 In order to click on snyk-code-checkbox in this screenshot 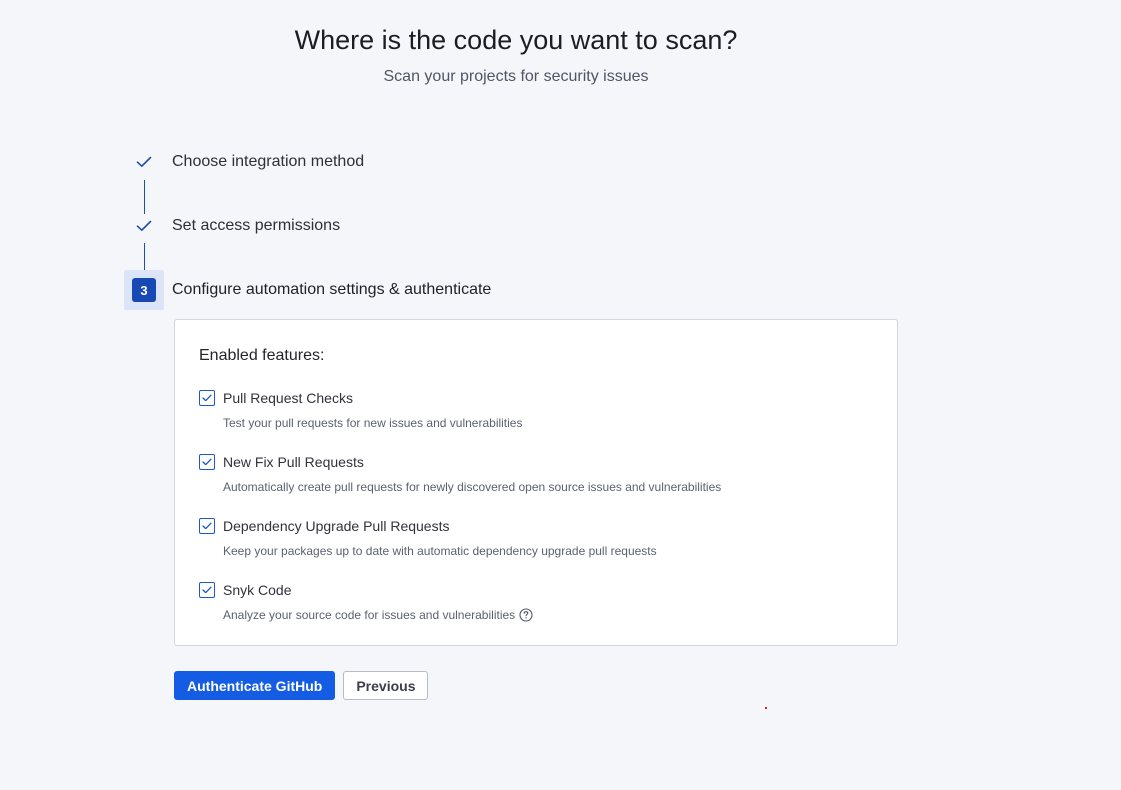, I will do `click(207, 590)`.